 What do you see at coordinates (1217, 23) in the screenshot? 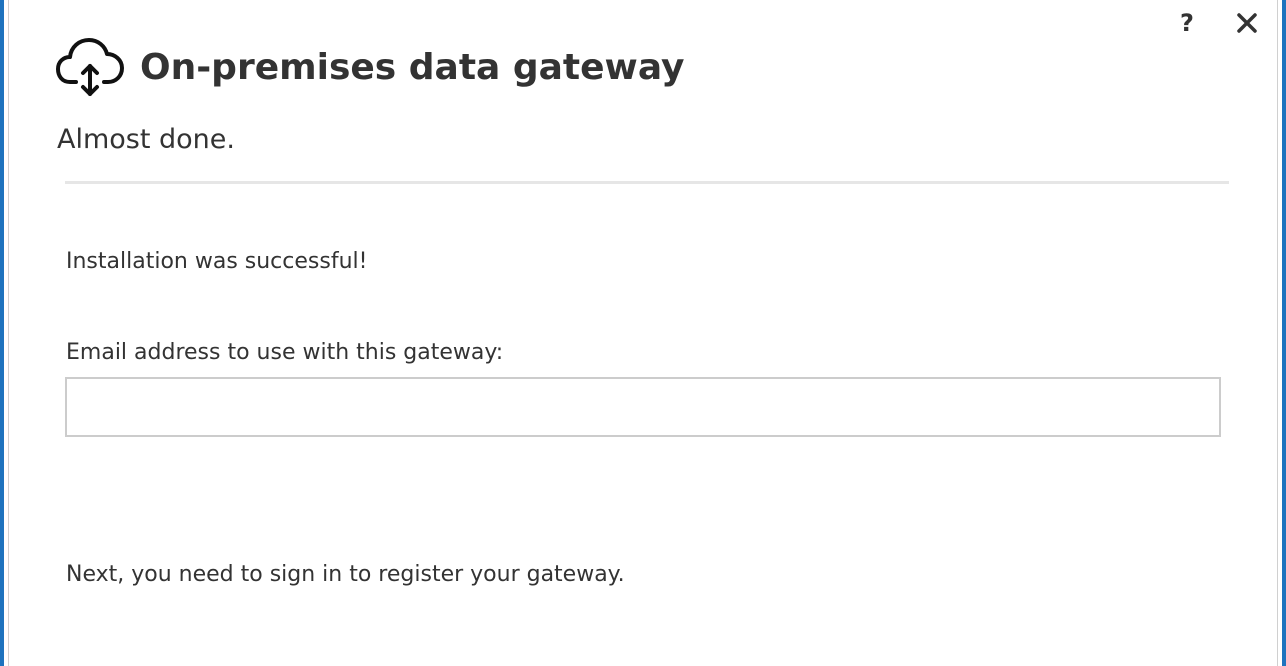
I see `title-bar-controls: ?` at bounding box center [1217, 23].